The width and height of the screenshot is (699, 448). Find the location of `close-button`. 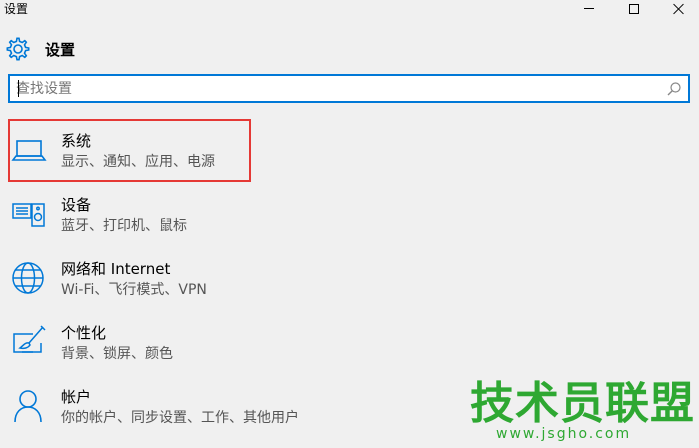

close-button is located at coordinates (678, 8).